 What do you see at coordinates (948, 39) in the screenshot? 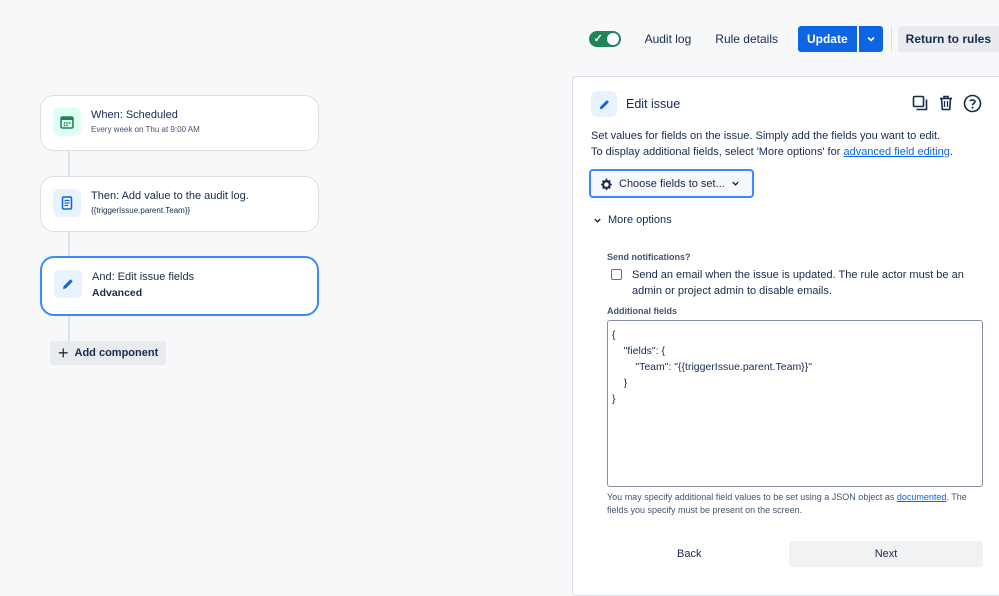
I see `return-to-rules-button: Return to rules` at bounding box center [948, 39].